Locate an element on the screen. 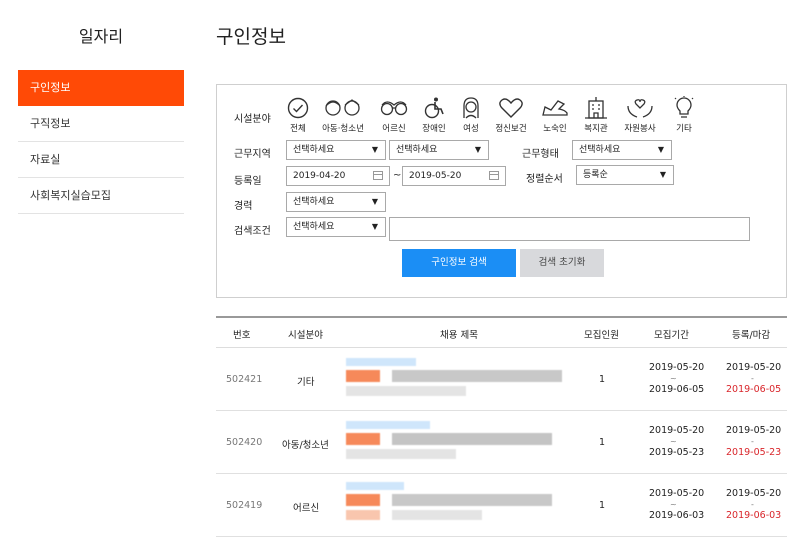 This screenshot has height=549, width=796. row-period-end: 2019-06-03 is located at coordinates (677, 515).